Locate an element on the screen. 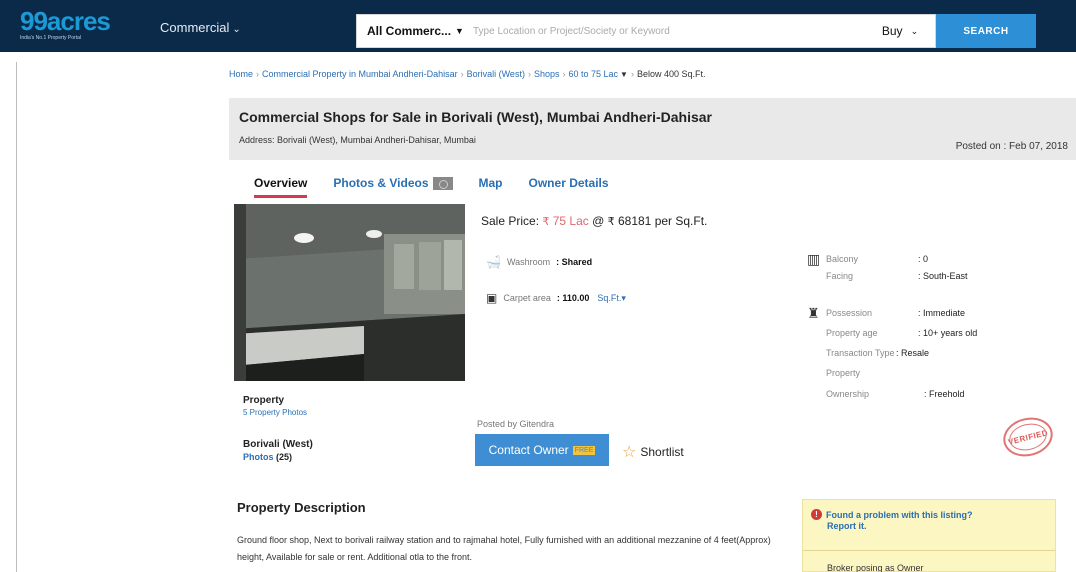 The image size is (1076, 572). buy-rent-select: Buy ⌄ is located at coordinates (900, 31).